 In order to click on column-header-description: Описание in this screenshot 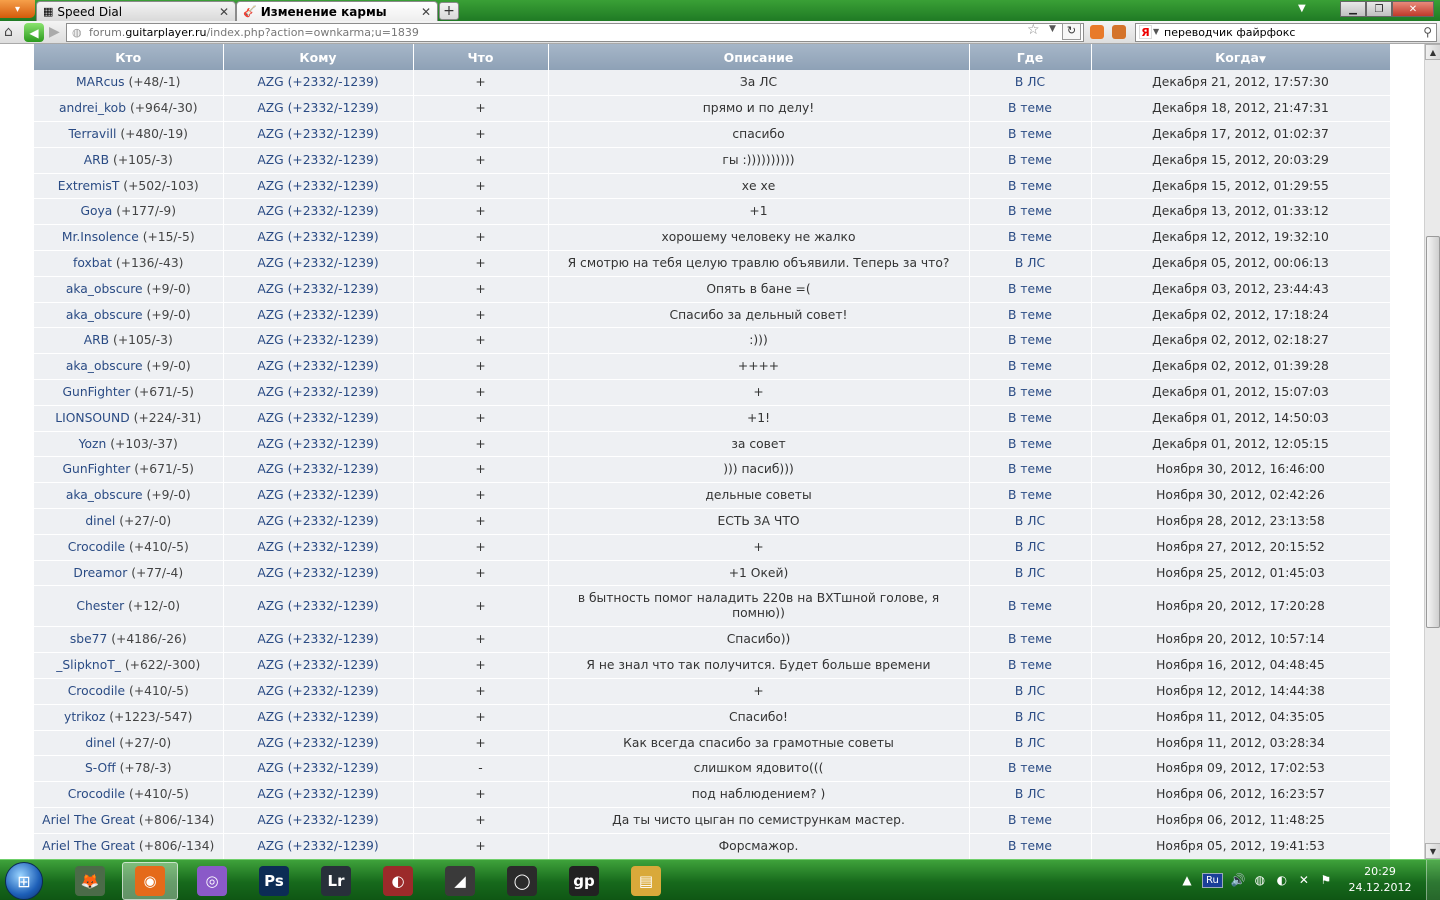, I will do `click(759, 57)`.